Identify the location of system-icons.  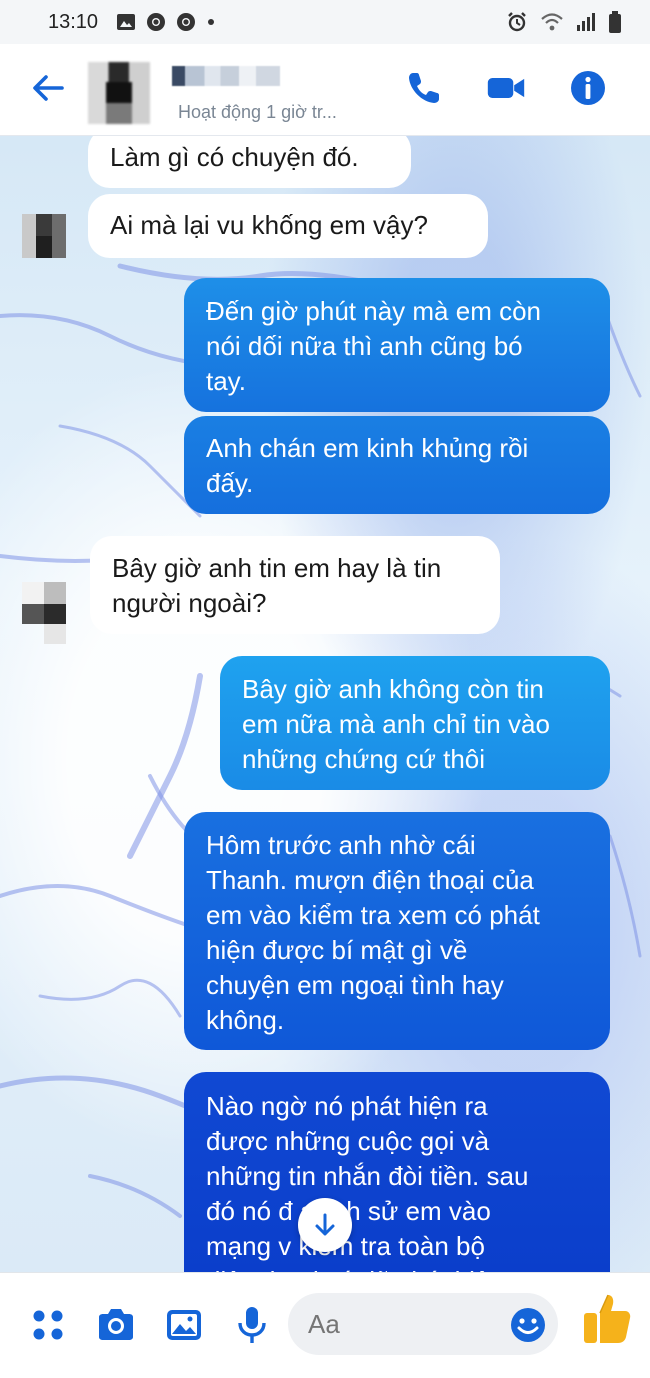
(564, 22).